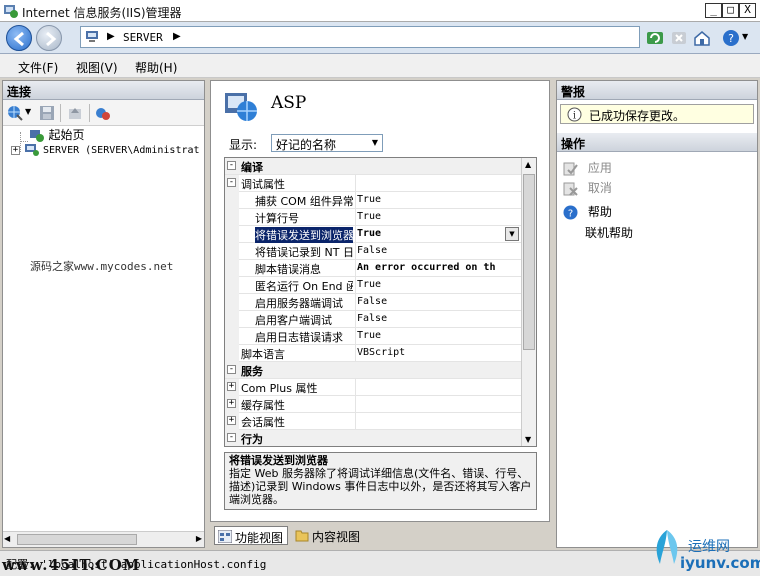  I want to click on property-row: + 缓存属性, so click(373, 404).